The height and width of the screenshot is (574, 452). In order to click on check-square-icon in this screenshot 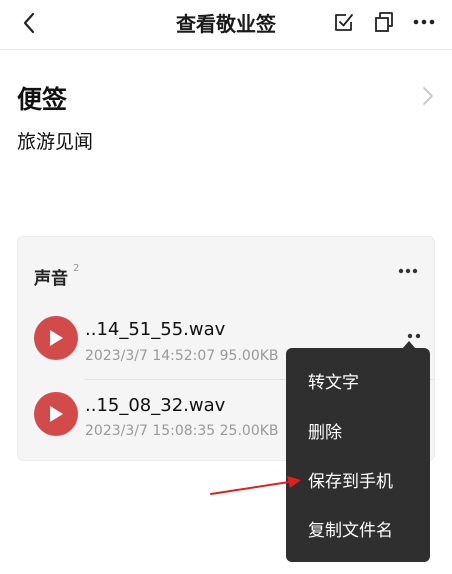, I will do `click(344, 22)`.